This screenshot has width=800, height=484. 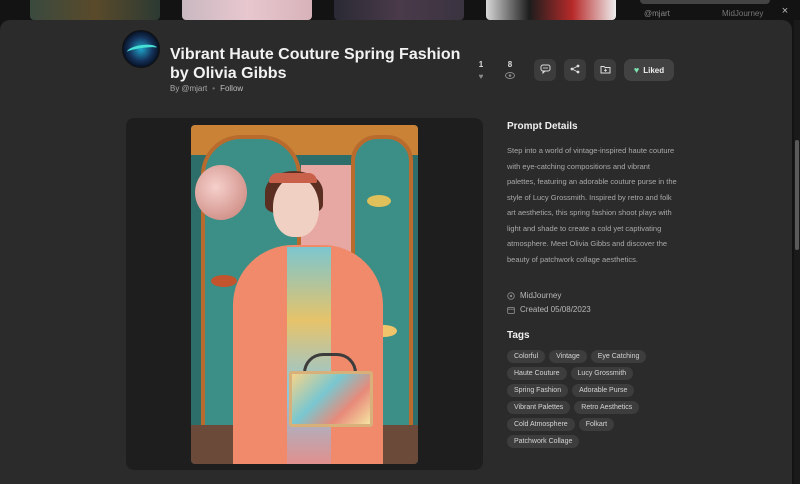 What do you see at coordinates (797, 195) in the screenshot?
I see `scrollbar-thumb` at bounding box center [797, 195].